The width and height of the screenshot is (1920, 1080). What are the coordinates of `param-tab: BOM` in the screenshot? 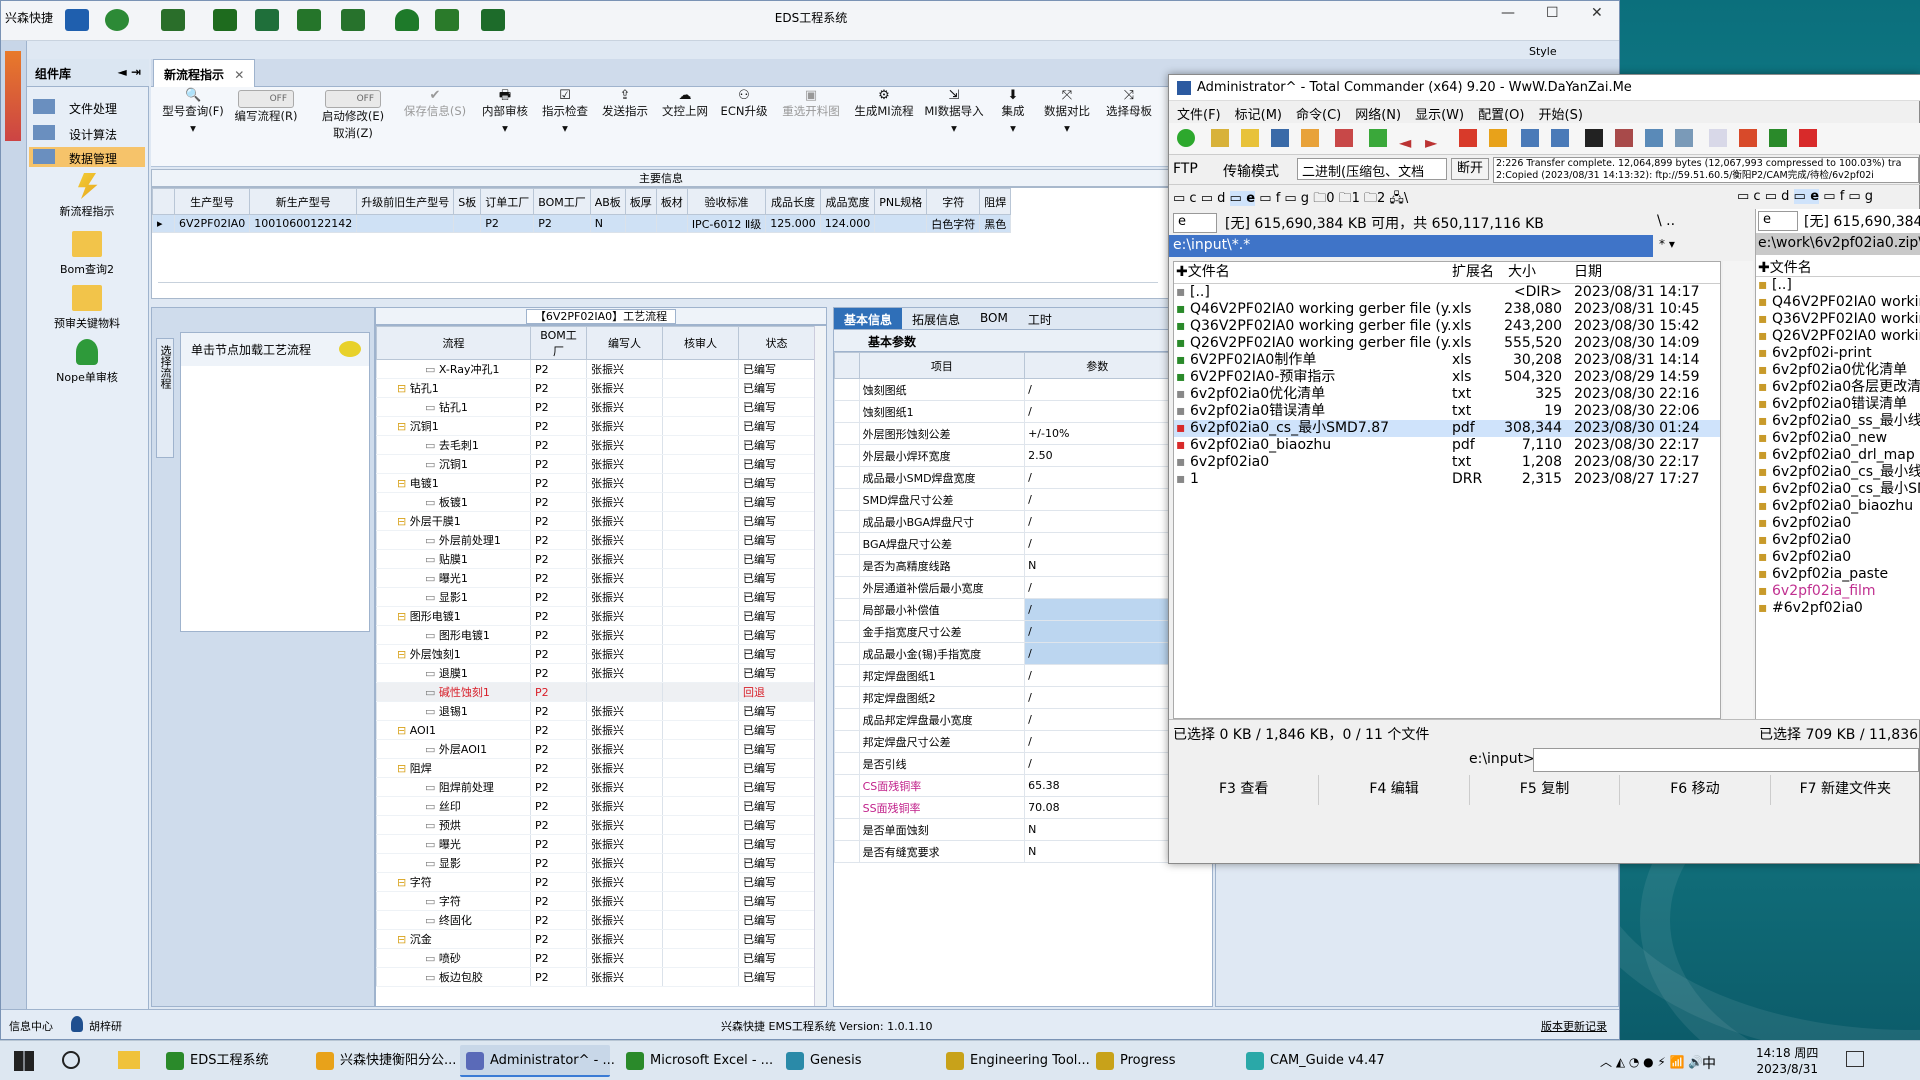 It's located at (994, 318).